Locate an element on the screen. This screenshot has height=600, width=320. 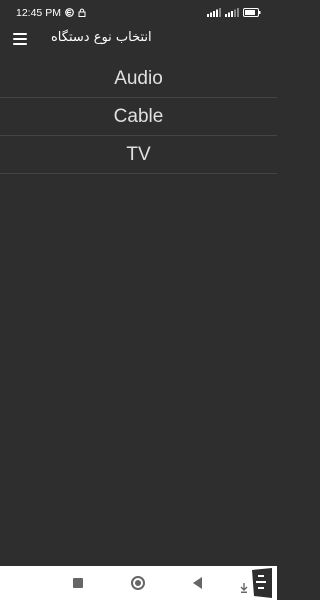
battery-icon is located at coordinates (252, 12).